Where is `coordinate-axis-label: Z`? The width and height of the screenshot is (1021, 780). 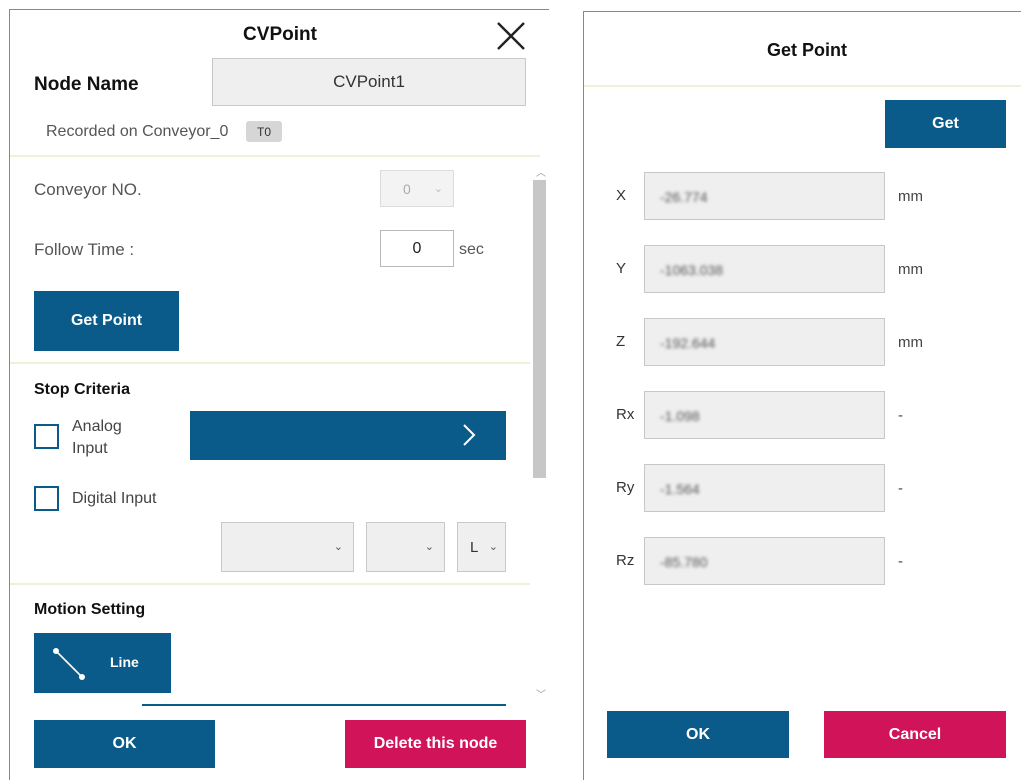
coordinate-axis-label: Z is located at coordinates (621, 341).